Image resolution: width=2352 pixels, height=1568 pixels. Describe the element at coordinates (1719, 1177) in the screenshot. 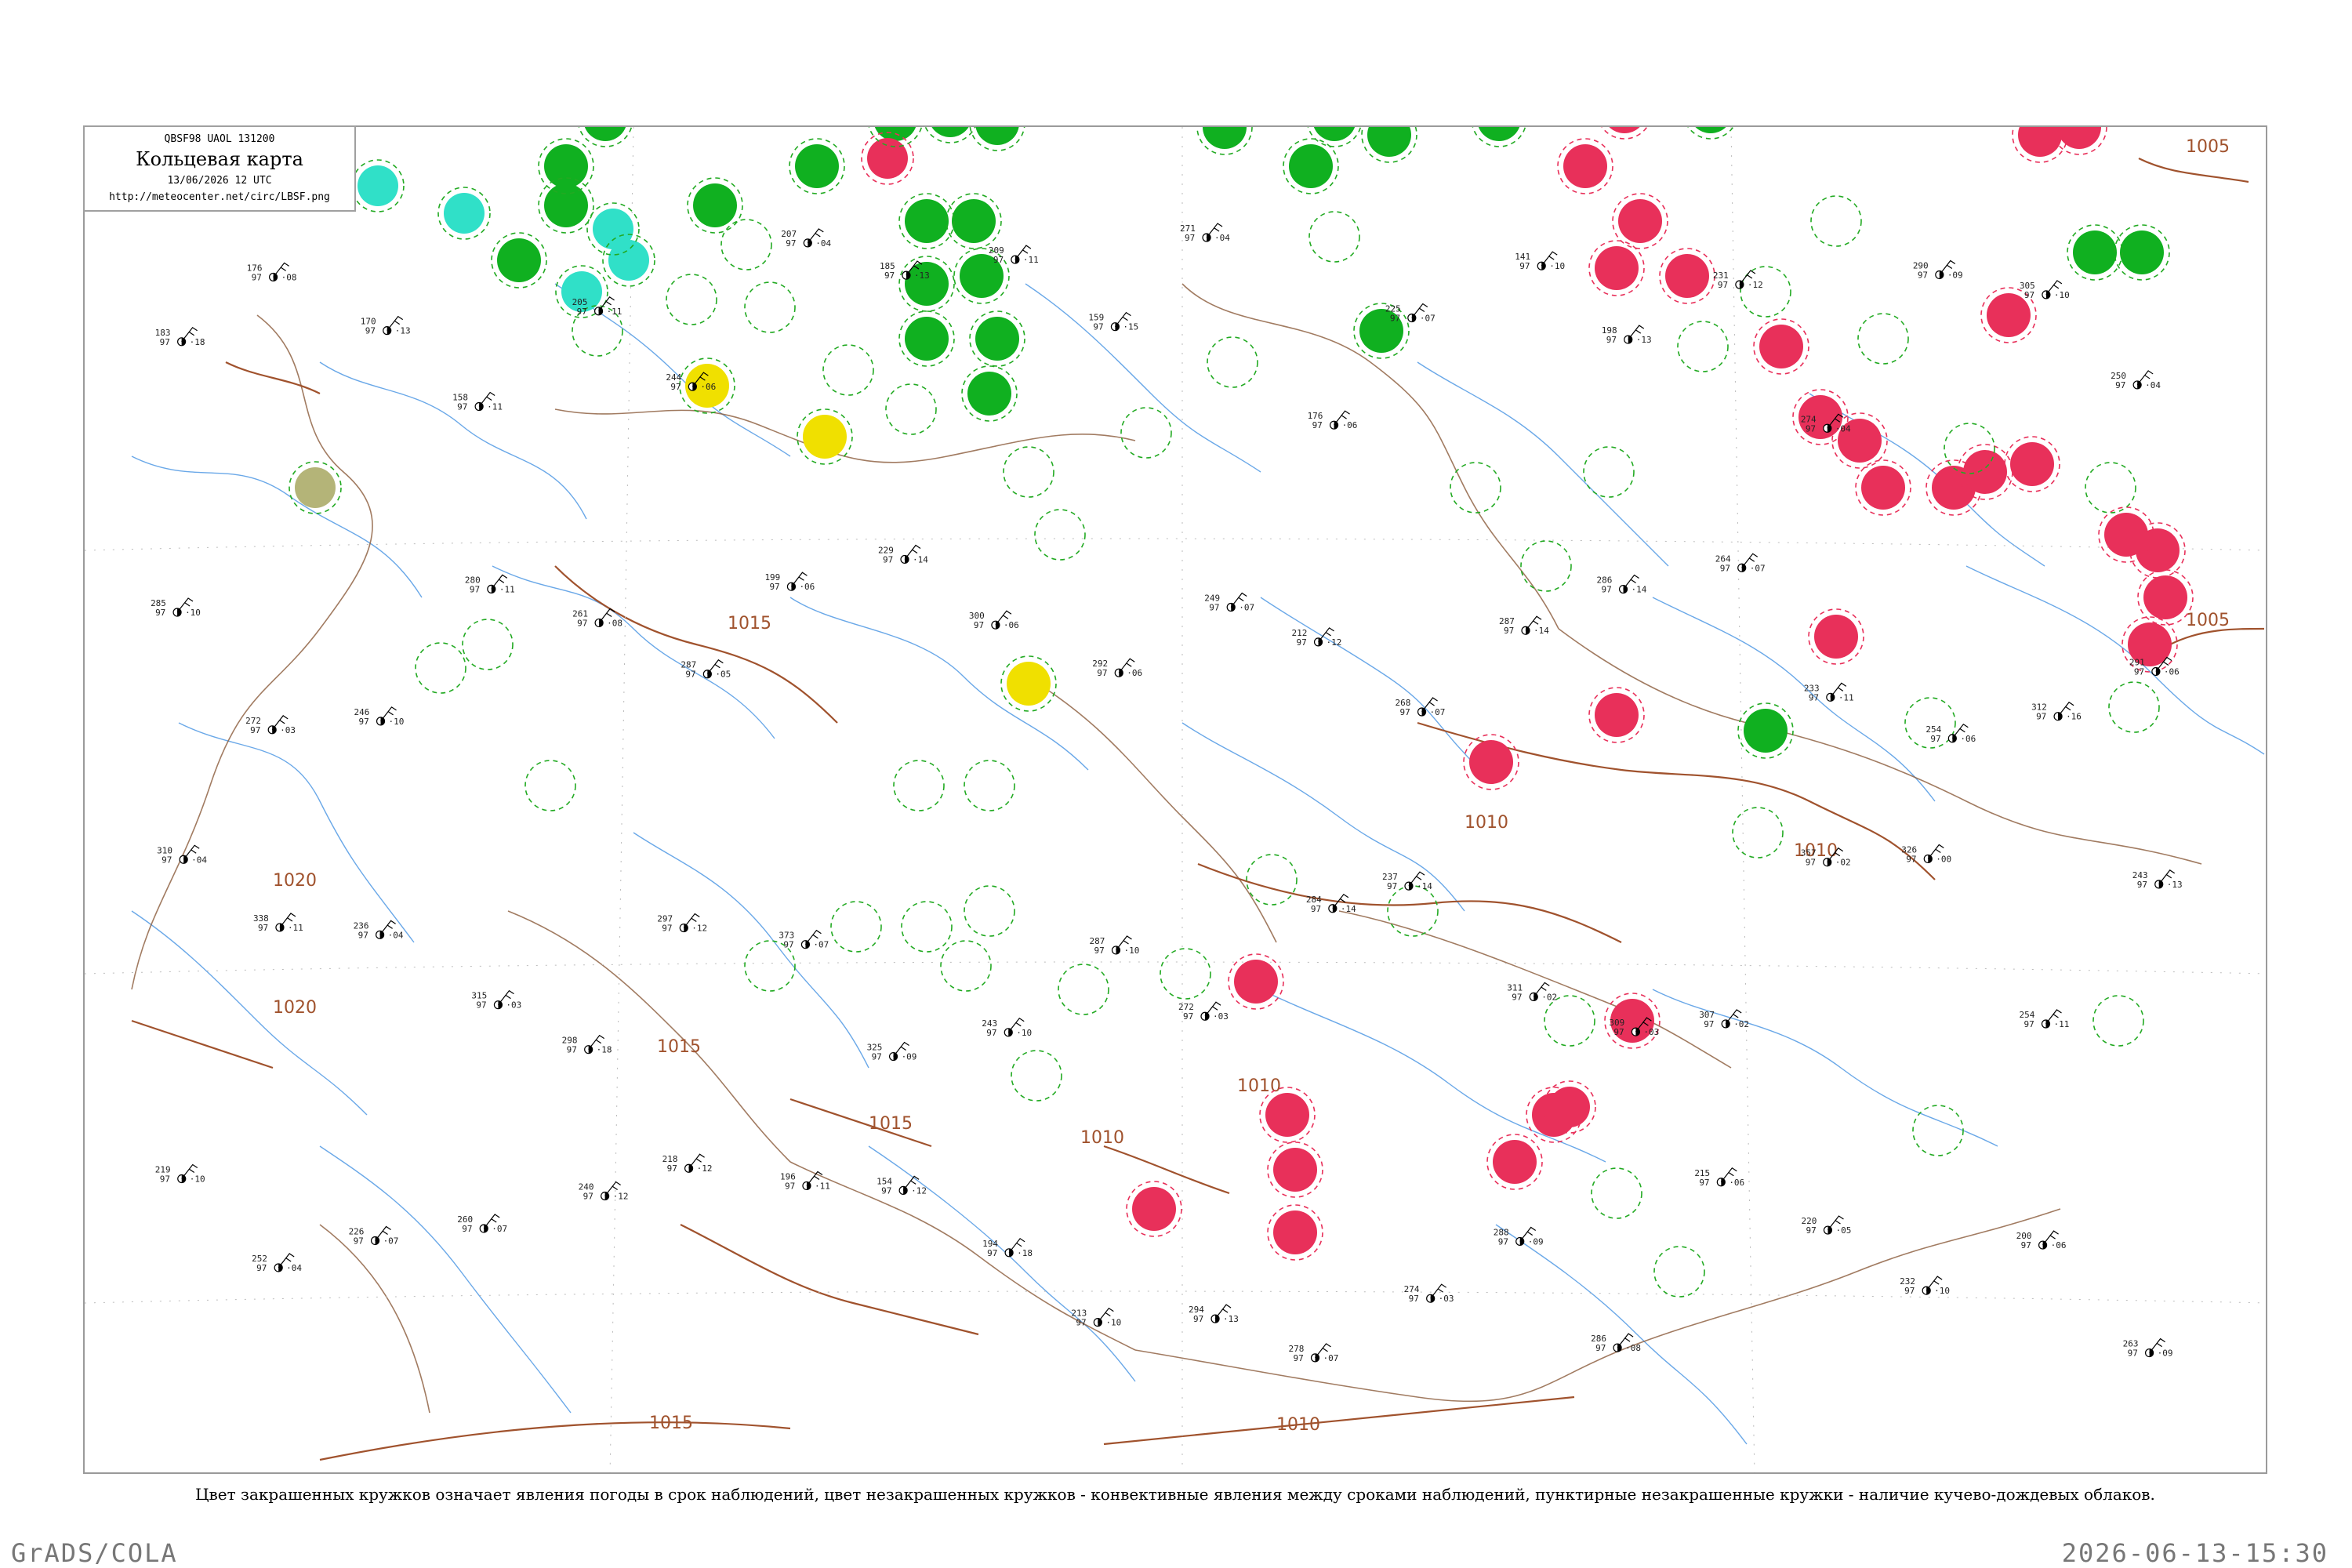

I see `station-plot: 21597·06` at that location.